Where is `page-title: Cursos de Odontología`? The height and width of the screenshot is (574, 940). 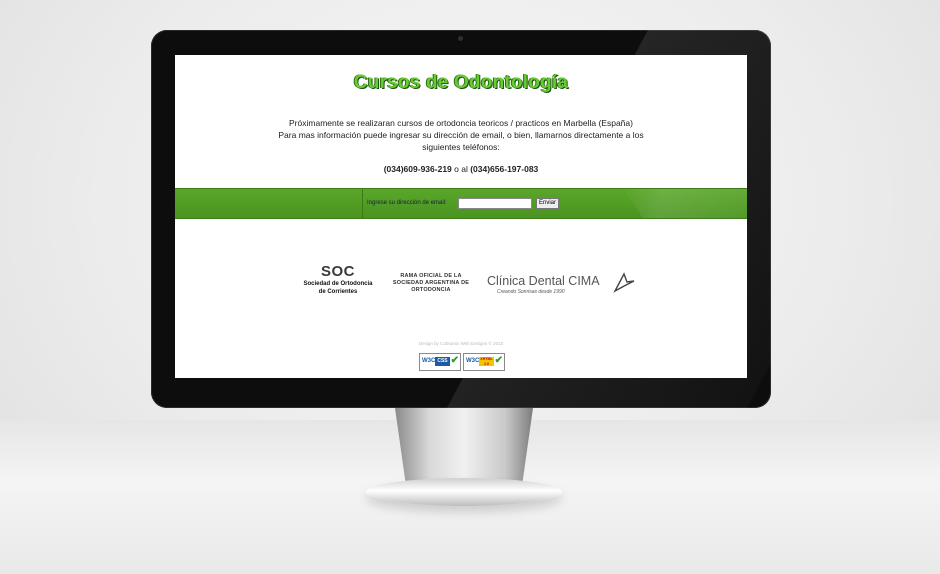
page-title: Cursos de Odontología is located at coordinates (461, 82).